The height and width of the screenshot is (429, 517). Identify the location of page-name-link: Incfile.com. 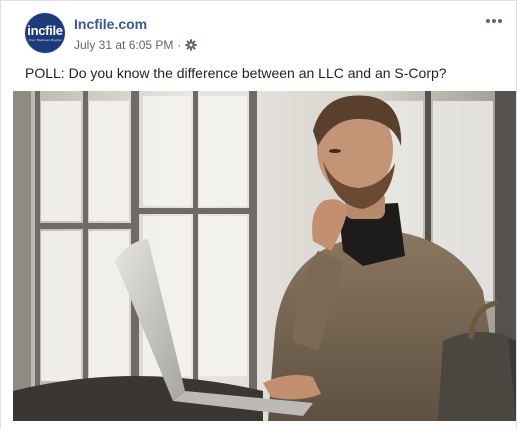
(110, 24).